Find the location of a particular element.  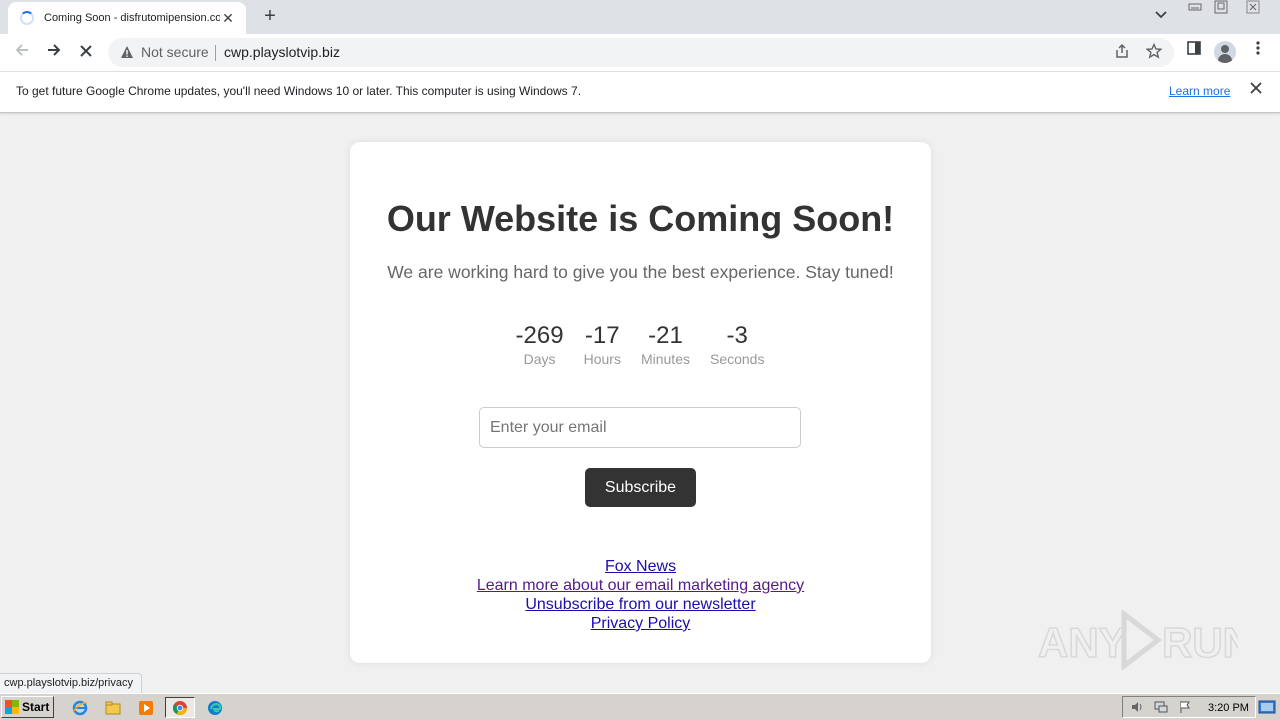

new-tab-button: + is located at coordinates (270, 16).